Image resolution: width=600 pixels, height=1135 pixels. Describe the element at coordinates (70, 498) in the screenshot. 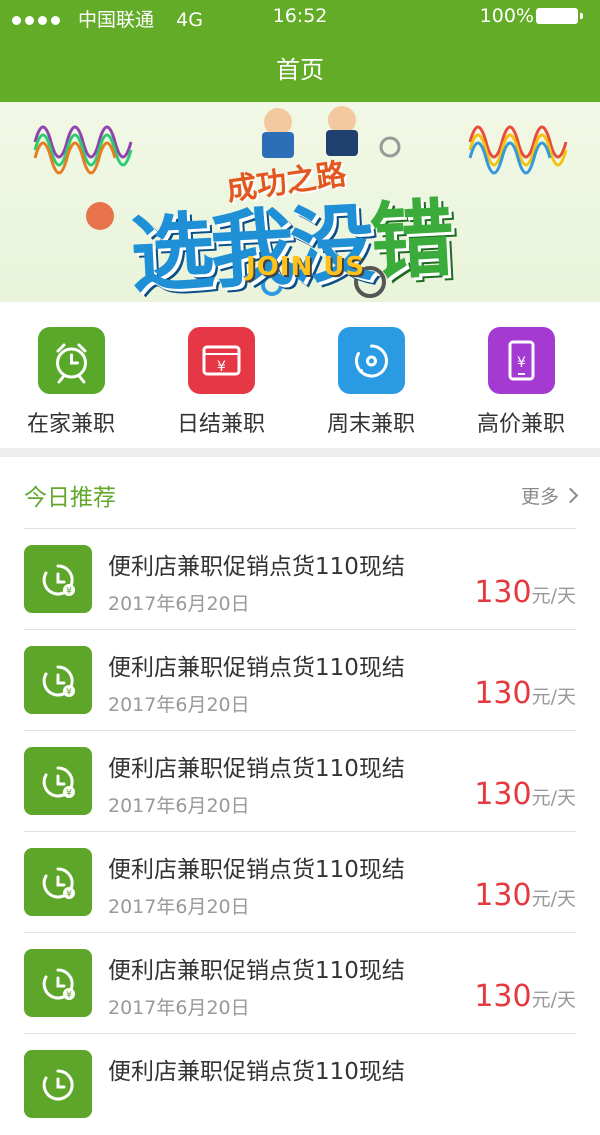

I see `section-title: 今日推荐` at that location.